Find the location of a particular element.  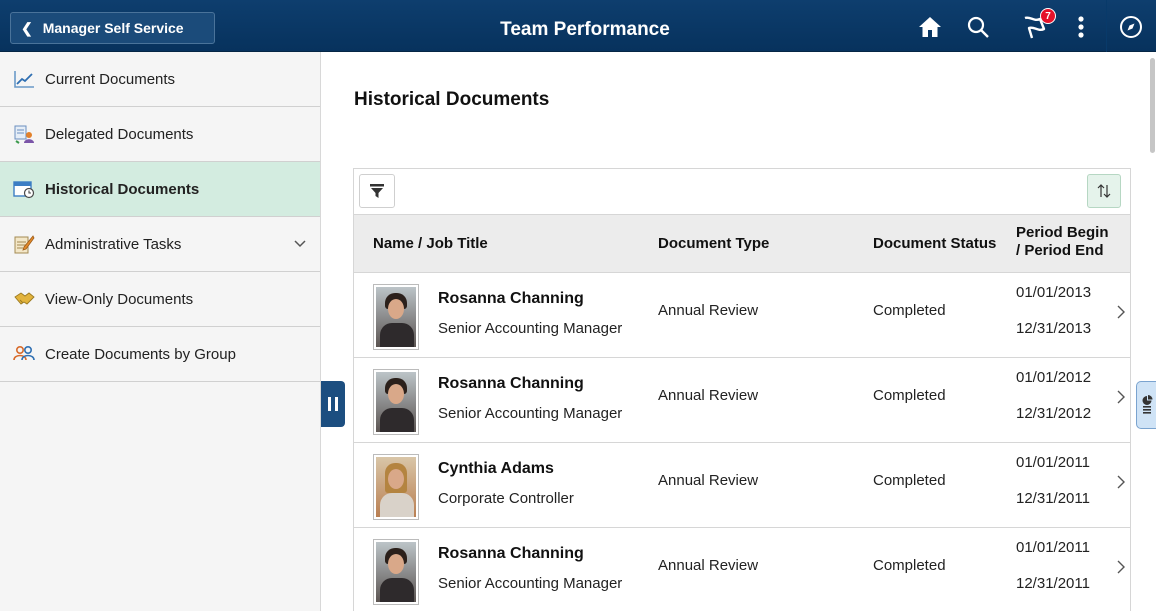

pause-icon is located at coordinates (329, 404).